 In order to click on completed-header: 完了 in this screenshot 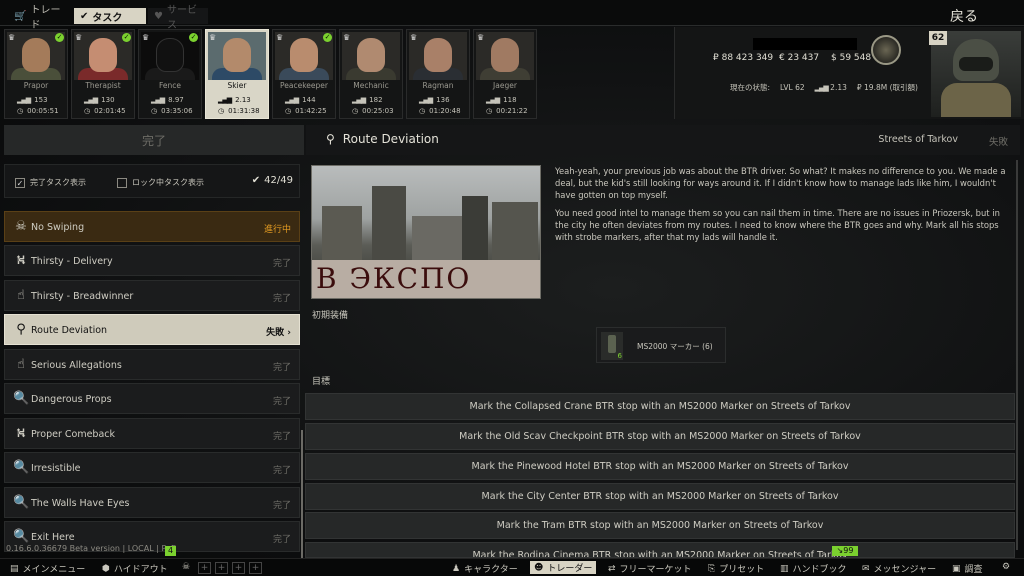, I will do `click(154, 140)`.